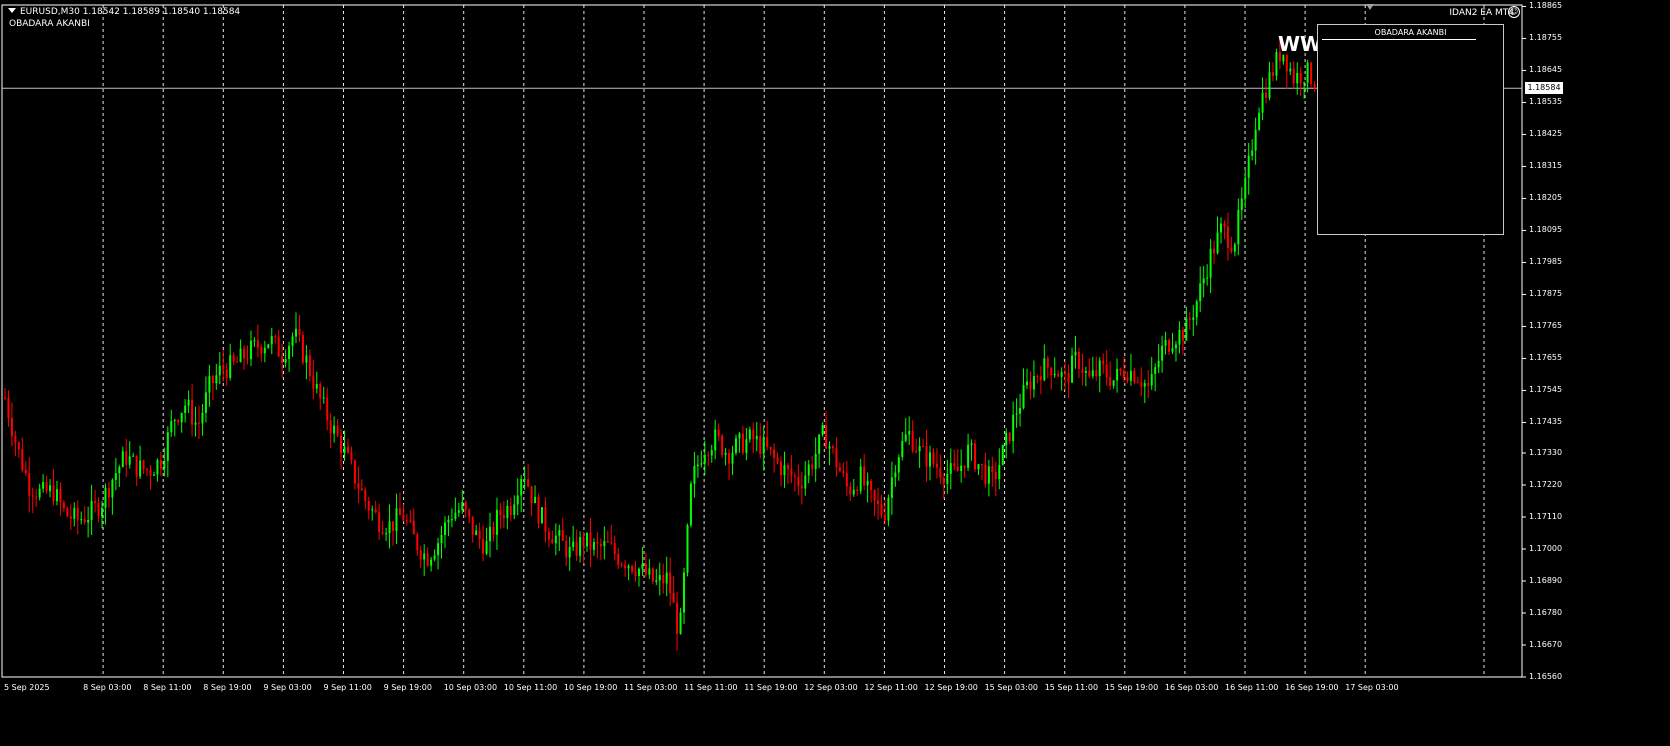  Describe the element at coordinates (1481, 13) in the screenshot. I see `expert-advisor-name: IDAN2 EA MT4` at that location.